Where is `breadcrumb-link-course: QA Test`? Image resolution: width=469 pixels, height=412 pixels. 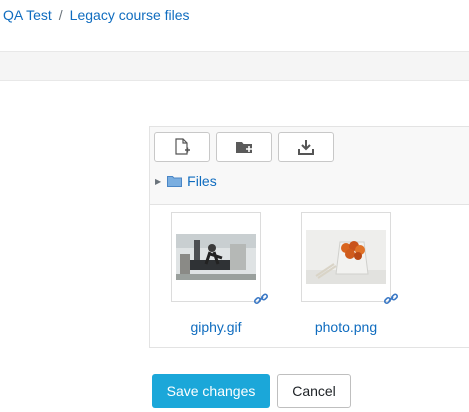
breadcrumb-link-course: QA Test is located at coordinates (27, 15).